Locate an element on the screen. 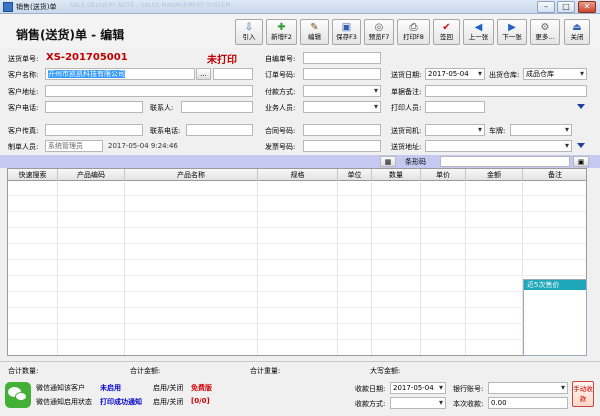  next-button-label: 下一张 is located at coordinates (512, 37).